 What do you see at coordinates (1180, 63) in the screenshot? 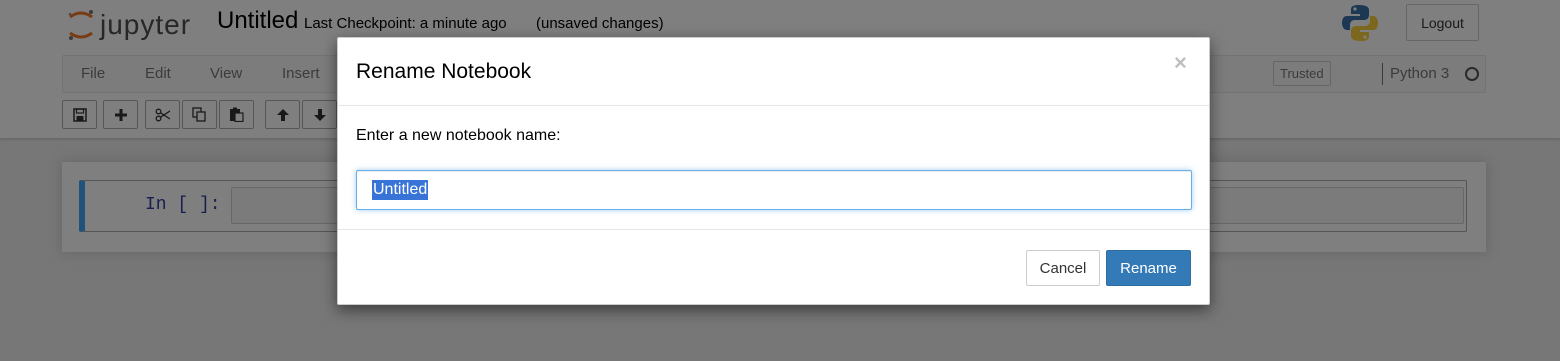
I see `close-icon: ×` at bounding box center [1180, 63].